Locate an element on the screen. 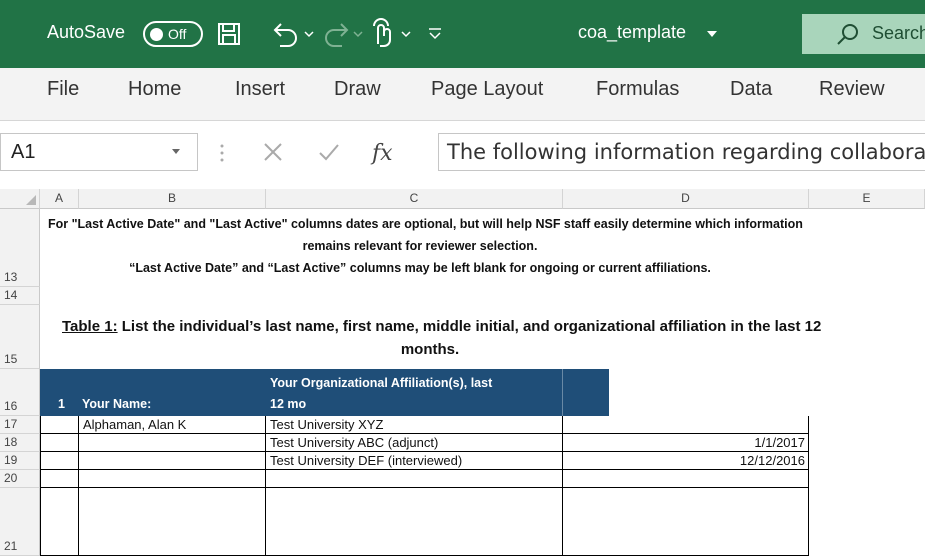  tab-draw: Draw is located at coordinates (357, 89).